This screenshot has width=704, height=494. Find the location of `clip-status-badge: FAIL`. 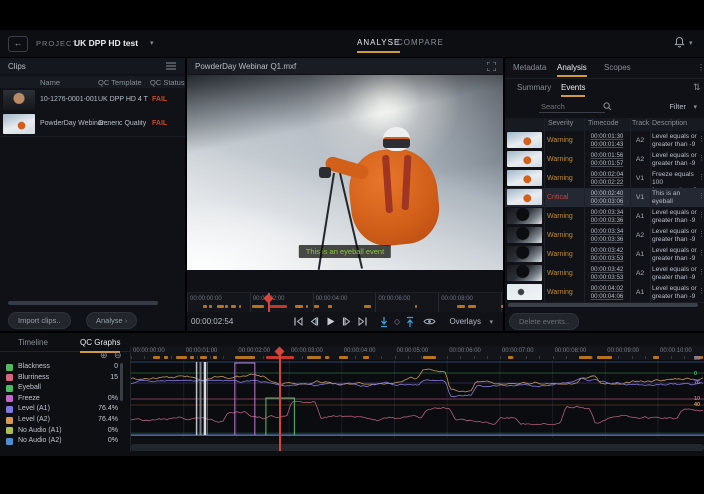

clip-status-badge: FAIL is located at coordinates (160, 99).